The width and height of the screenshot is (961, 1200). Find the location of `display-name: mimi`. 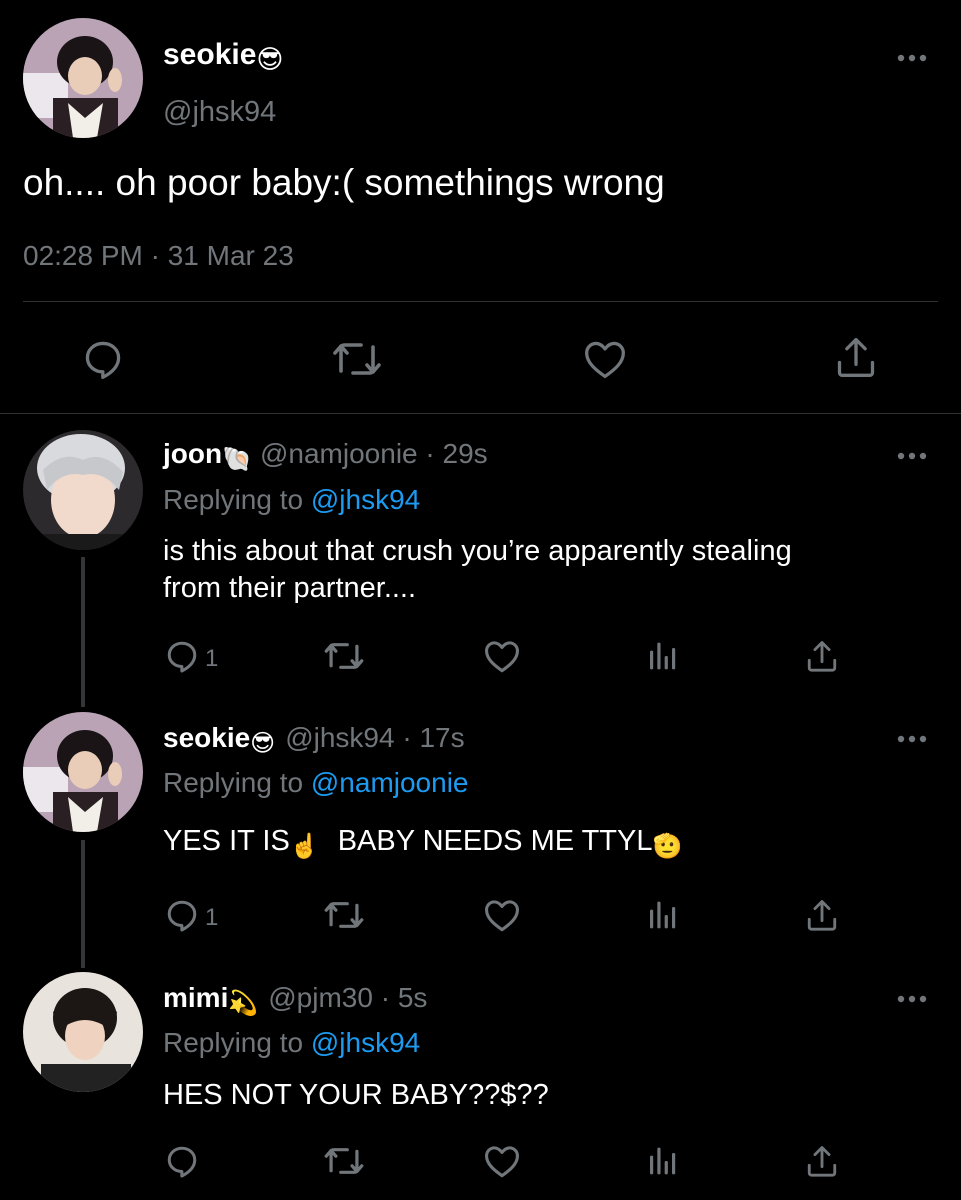

display-name: mimi is located at coordinates (195, 997).